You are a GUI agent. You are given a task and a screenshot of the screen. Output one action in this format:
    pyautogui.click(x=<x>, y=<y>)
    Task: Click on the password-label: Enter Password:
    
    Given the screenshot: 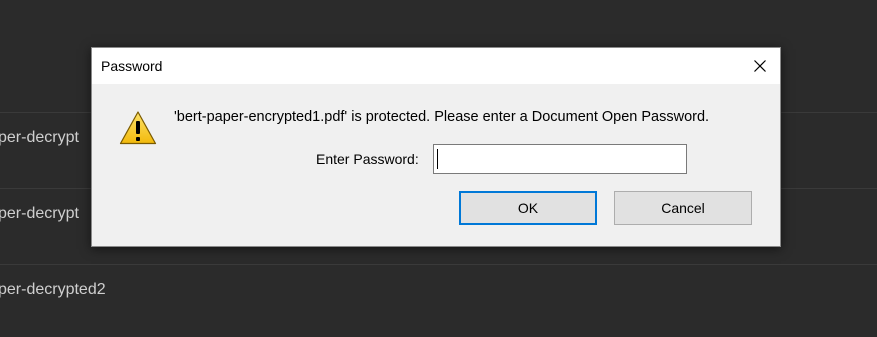 What is the action you would take?
    pyautogui.click(x=367, y=159)
    